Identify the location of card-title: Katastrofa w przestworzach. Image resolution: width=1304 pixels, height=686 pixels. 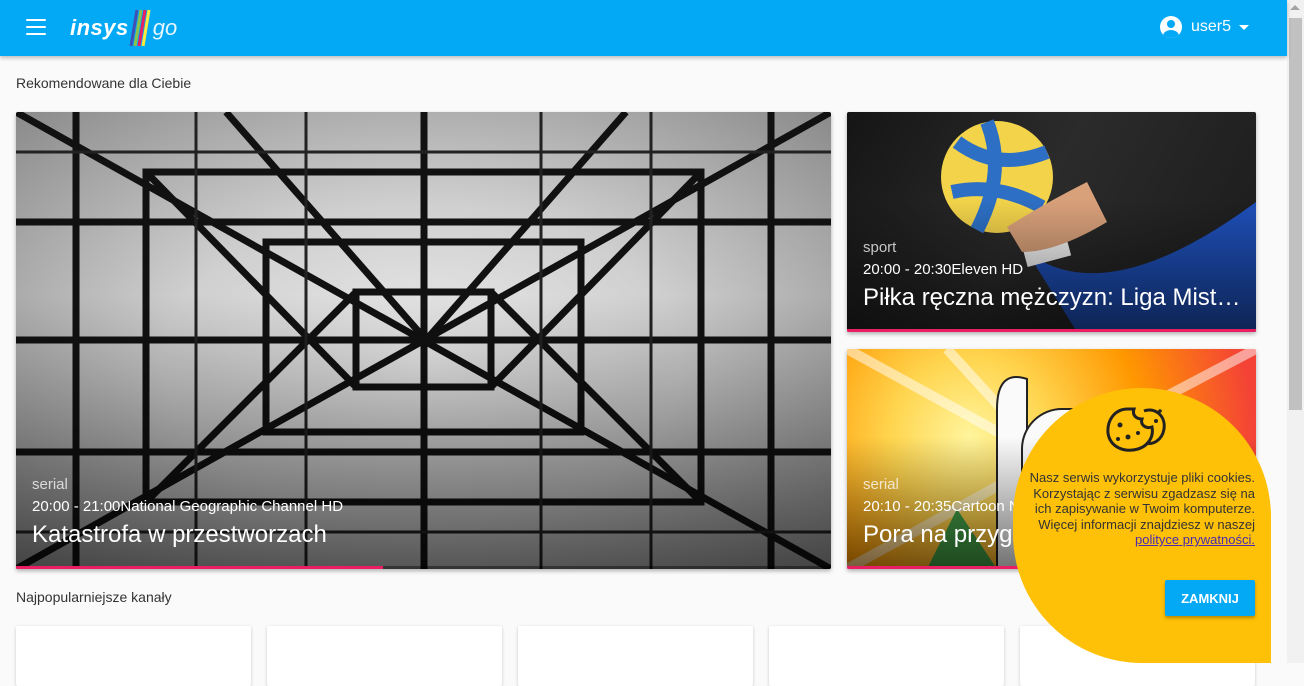
(179, 534).